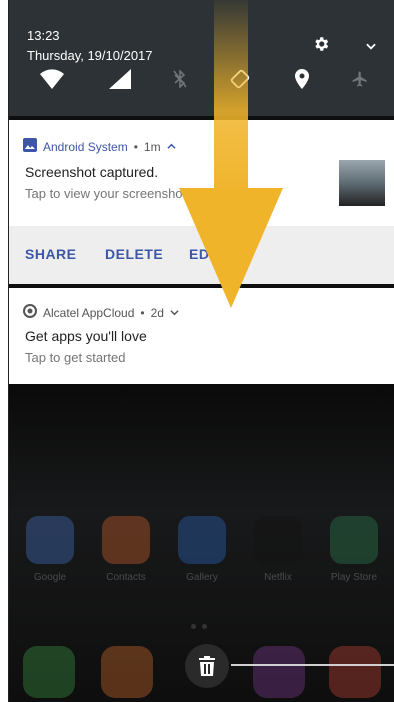 The height and width of the screenshot is (702, 394). Describe the element at coordinates (199, 626) in the screenshot. I see `page-indicator` at that location.